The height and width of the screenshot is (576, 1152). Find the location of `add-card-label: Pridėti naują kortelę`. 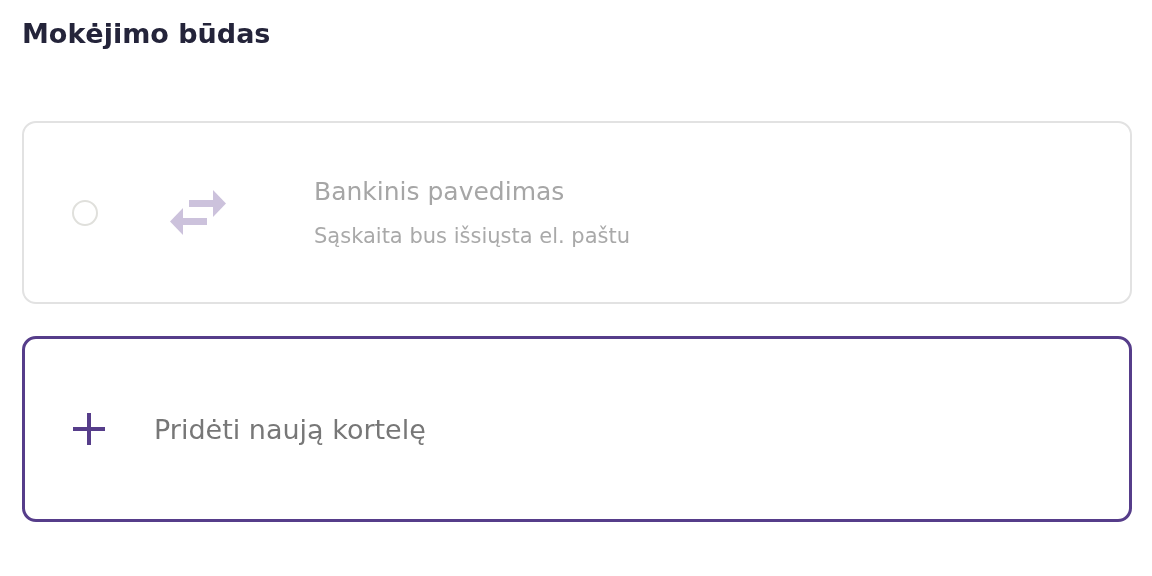

add-card-label: Pridėti naują kortelę is located at coordinates (290, 429).